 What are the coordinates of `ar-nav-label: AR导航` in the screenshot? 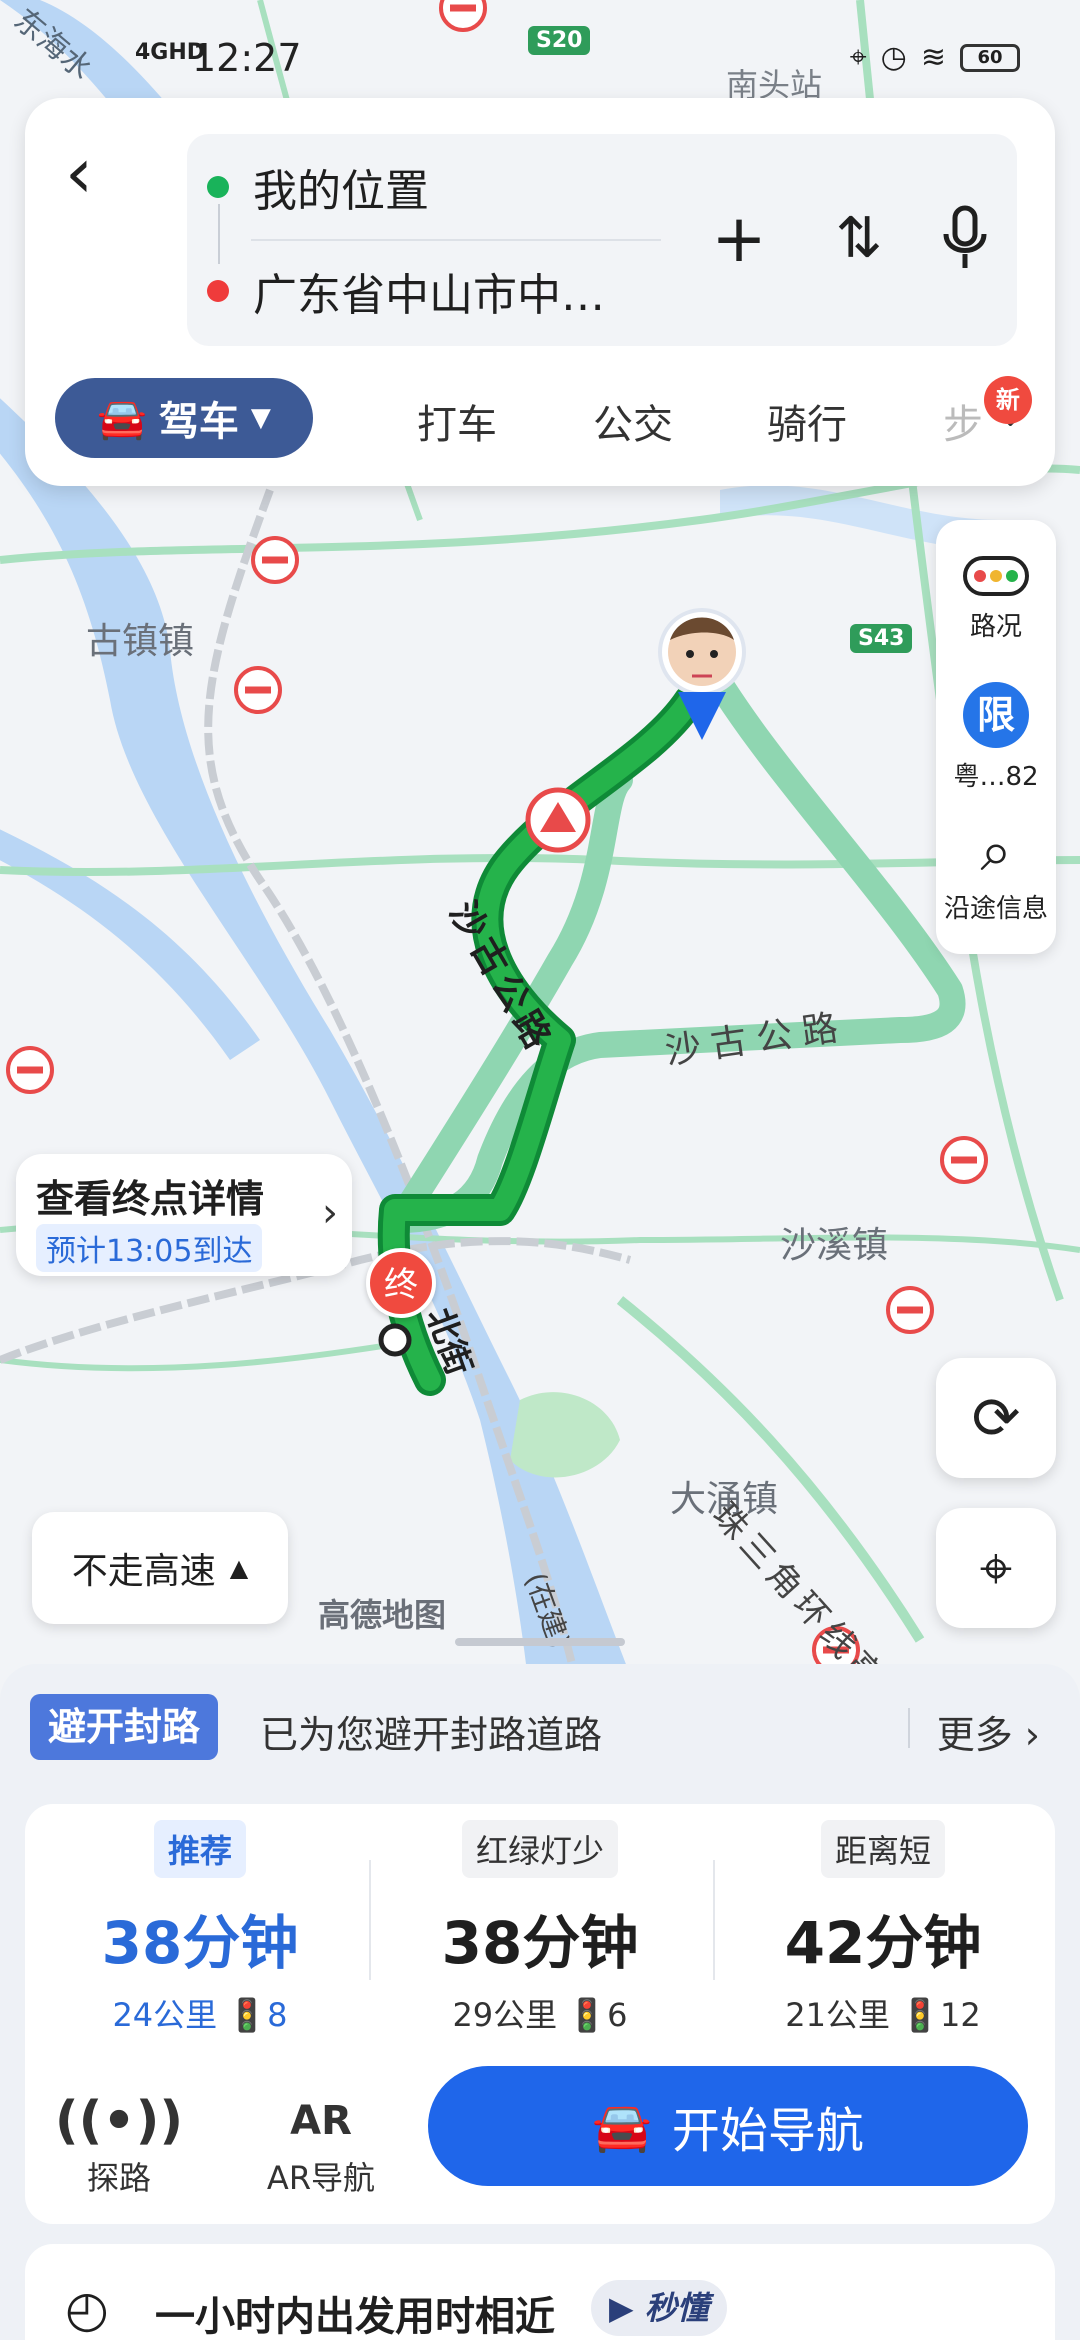 It's located at (321, 2178).